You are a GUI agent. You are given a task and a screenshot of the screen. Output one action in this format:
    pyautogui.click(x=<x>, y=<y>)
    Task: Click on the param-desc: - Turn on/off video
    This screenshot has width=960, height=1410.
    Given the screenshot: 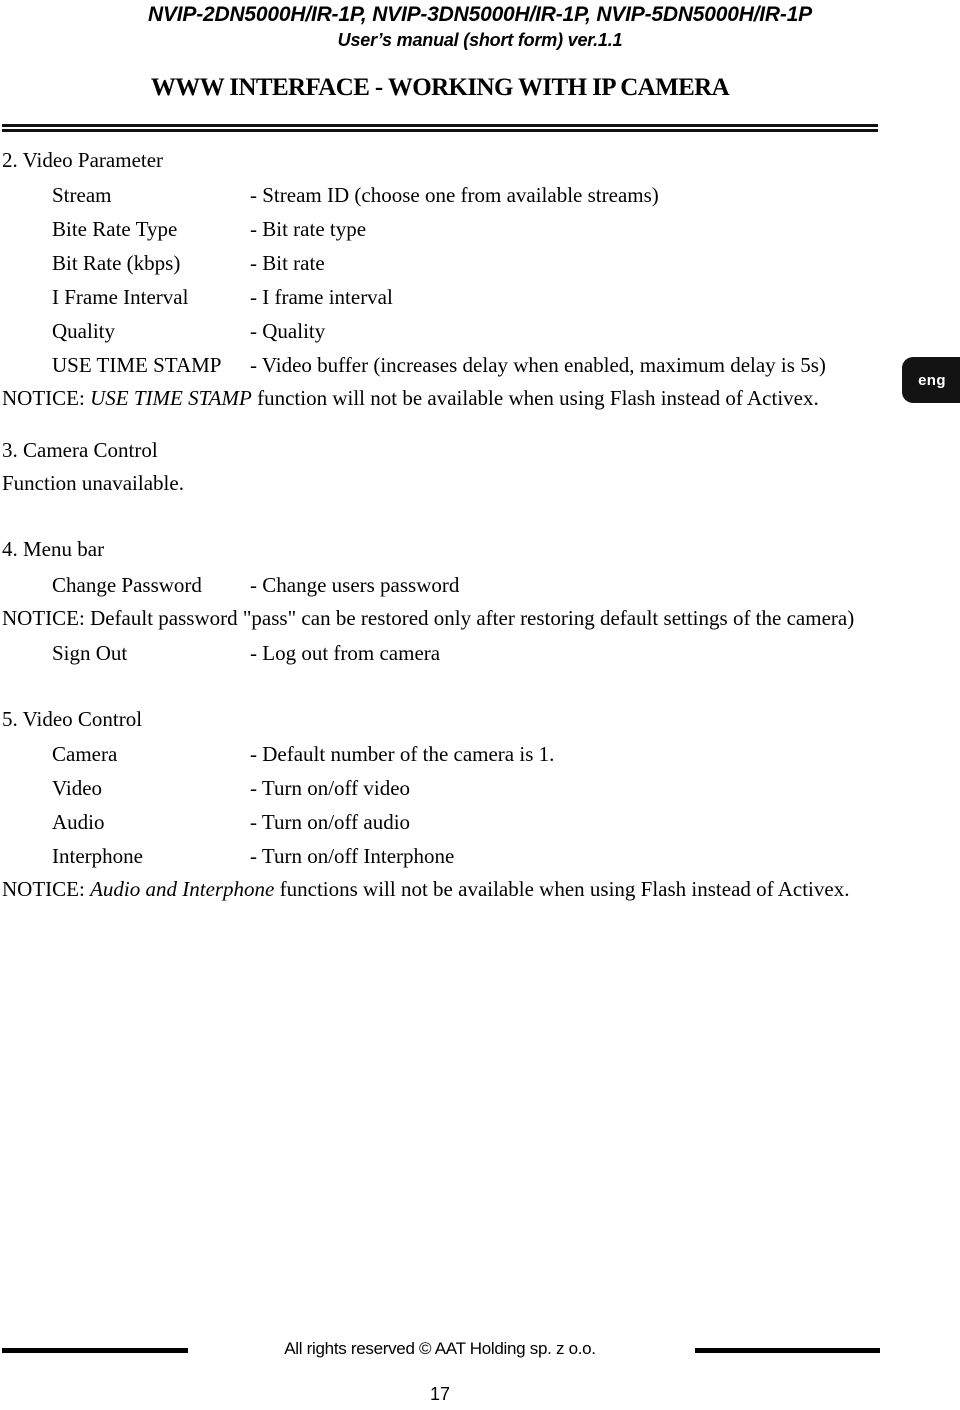 What is the action you would take?
    pyautogui.click(x=330, y=788)
    